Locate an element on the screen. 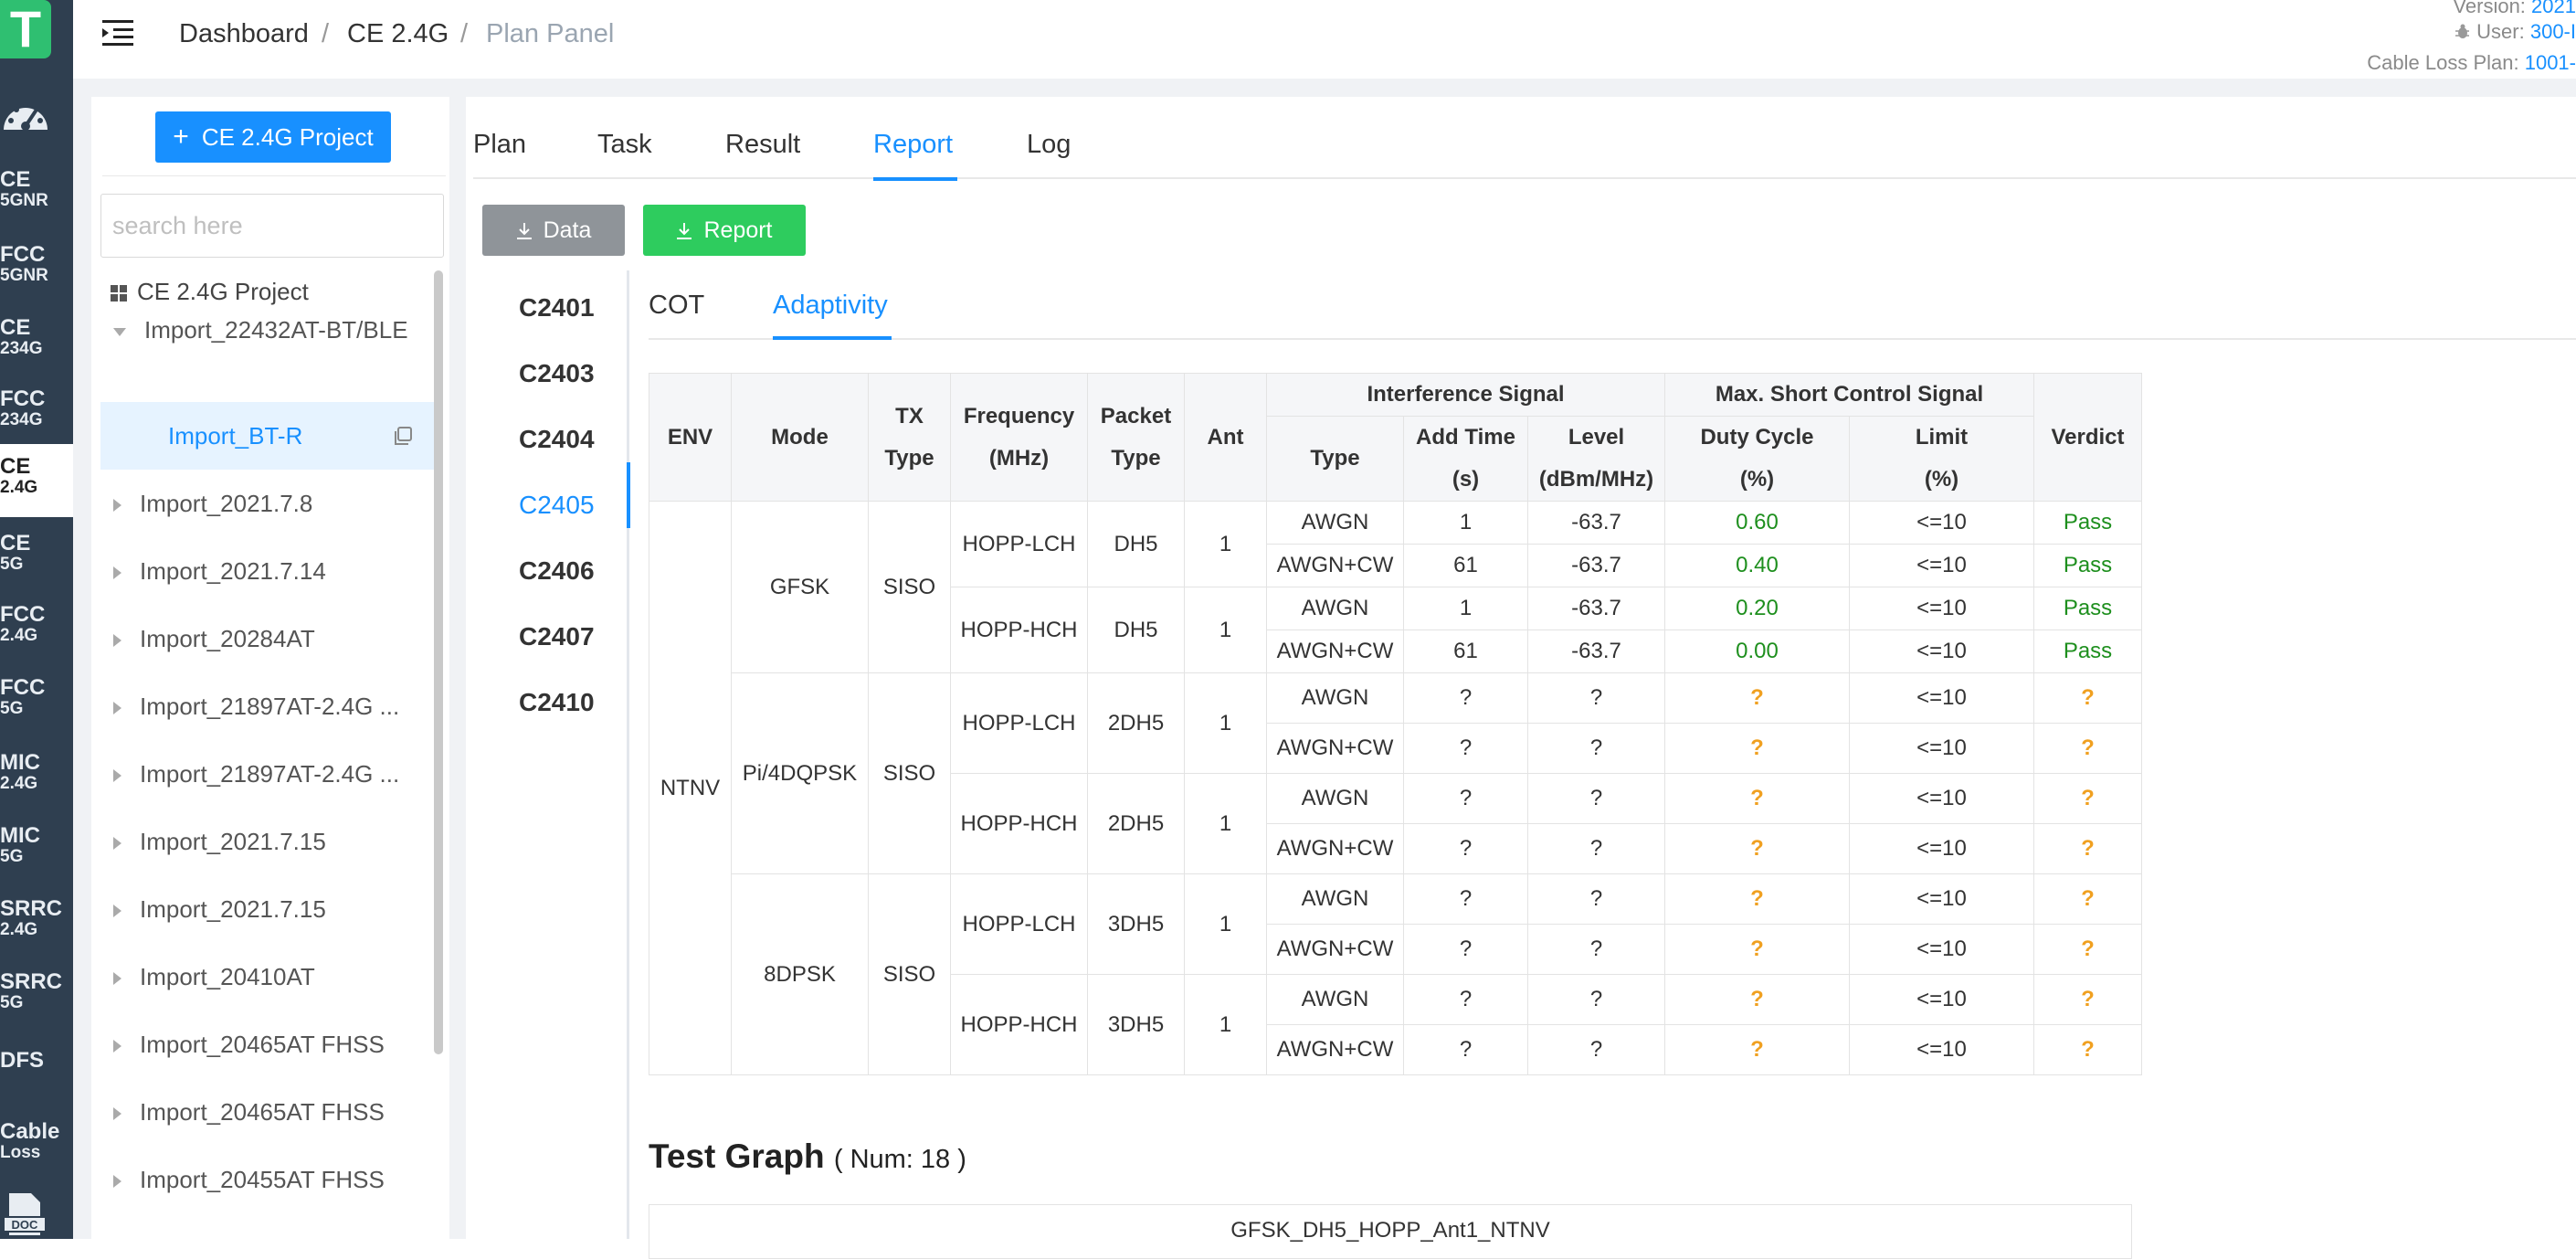 This screenshot has width=2576, height=1259. tab-log: Log is located at coordinates (1049, 144).